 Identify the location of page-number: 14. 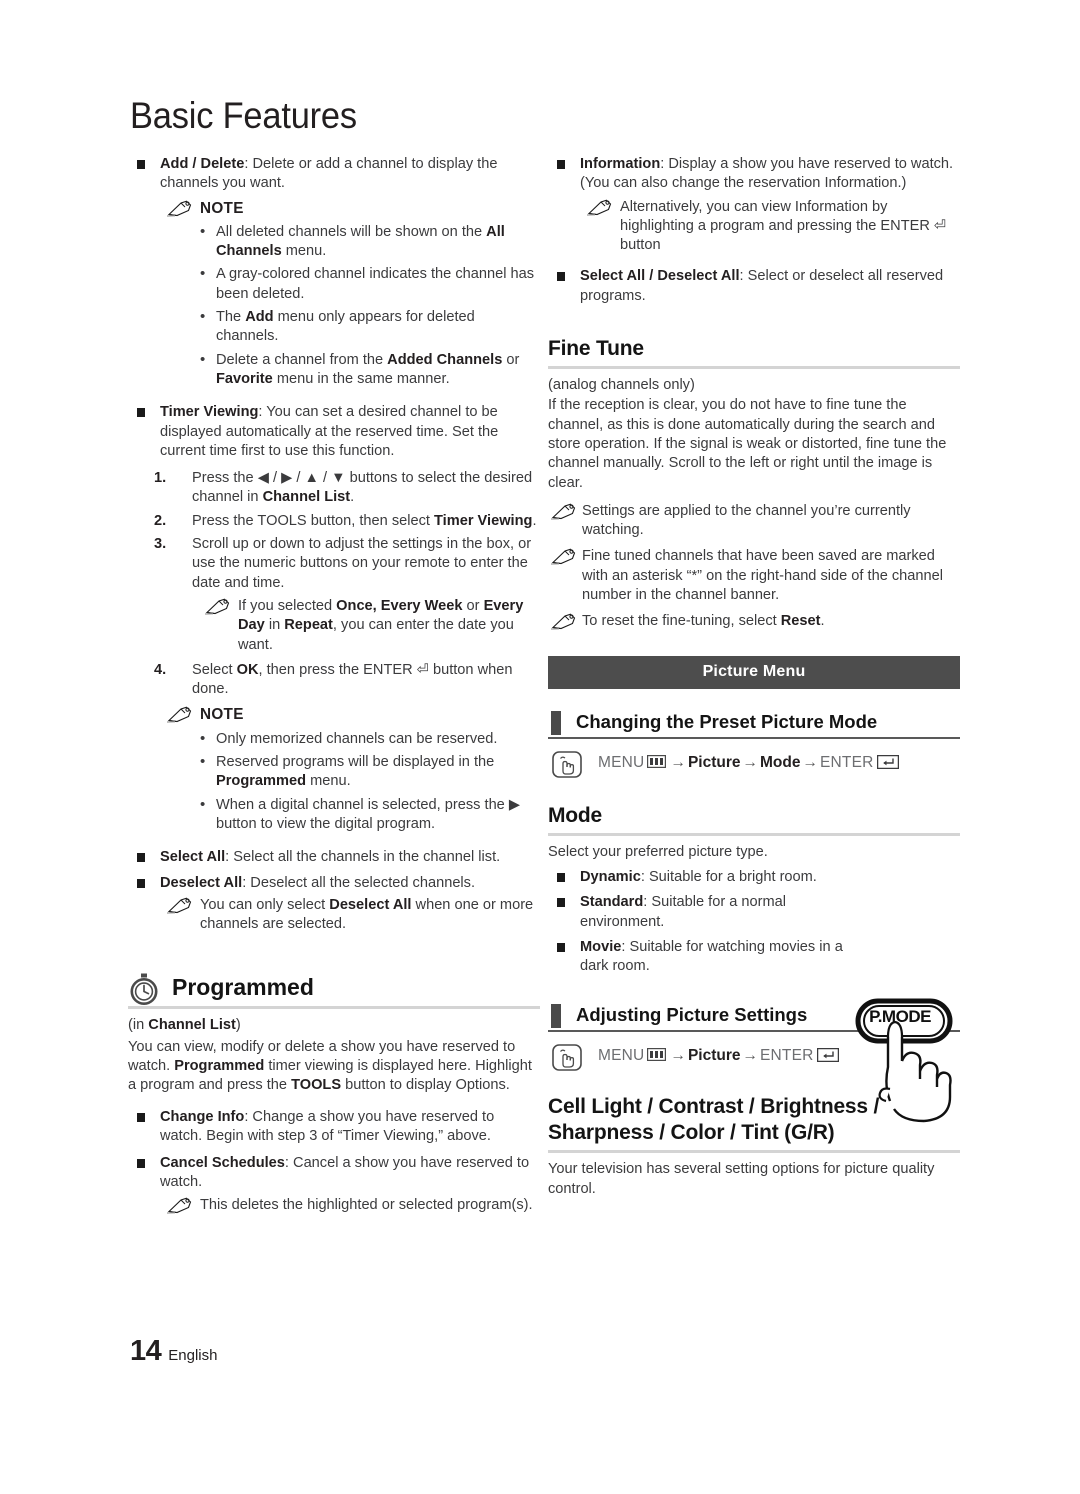
(146, 1351).